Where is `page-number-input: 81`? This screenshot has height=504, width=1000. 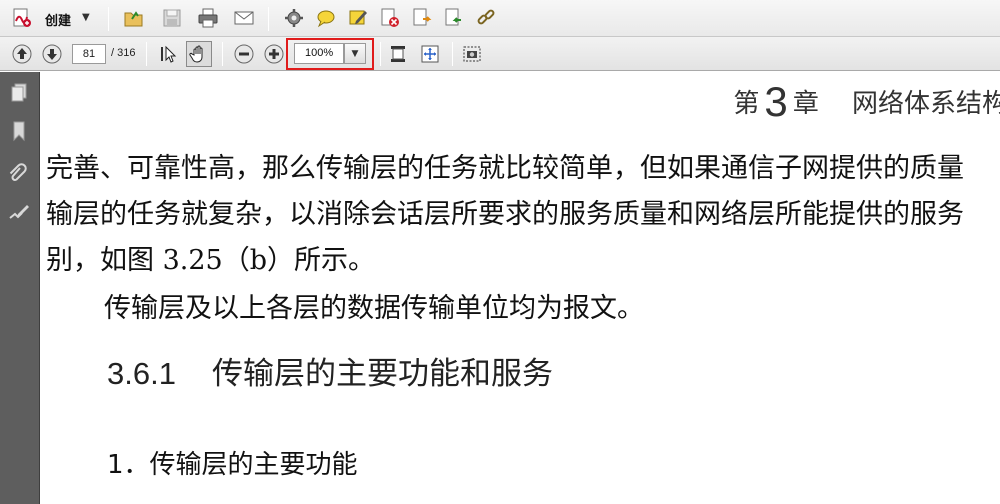 page-number-input: 81 is located at coordinates (89, 54).